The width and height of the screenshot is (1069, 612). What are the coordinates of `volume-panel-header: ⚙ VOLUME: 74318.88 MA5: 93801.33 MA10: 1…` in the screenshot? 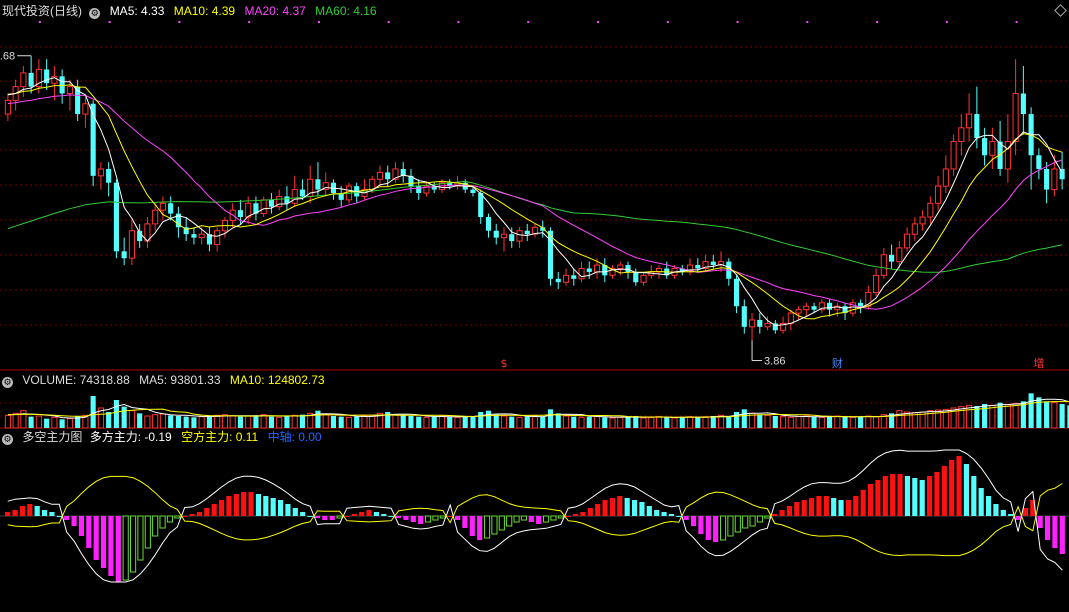 It's located at (166, 380).